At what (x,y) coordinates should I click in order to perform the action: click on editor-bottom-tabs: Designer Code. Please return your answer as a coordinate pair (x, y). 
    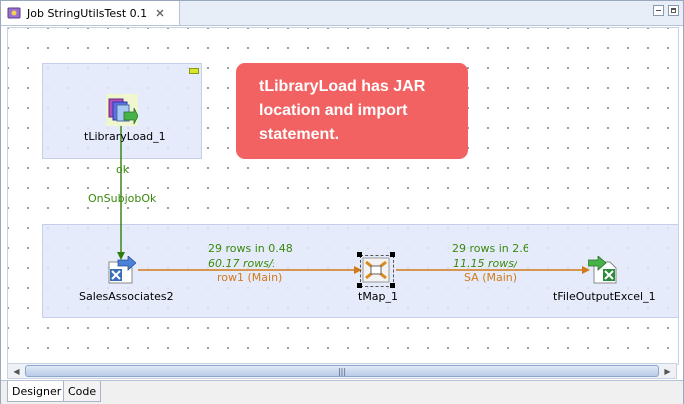
    Looking at the image, I should click on (342, 392).